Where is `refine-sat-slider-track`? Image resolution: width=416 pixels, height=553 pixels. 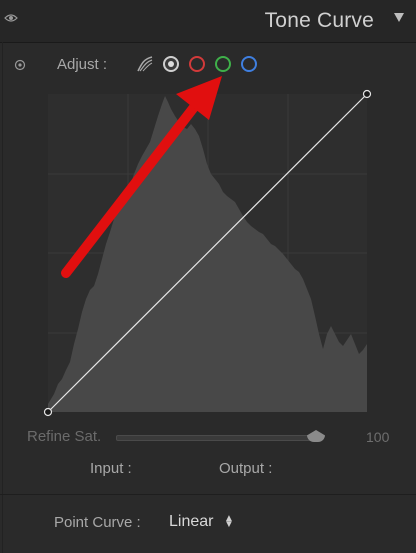 refine-sat-slider-track is located at coordinates (217, 438).